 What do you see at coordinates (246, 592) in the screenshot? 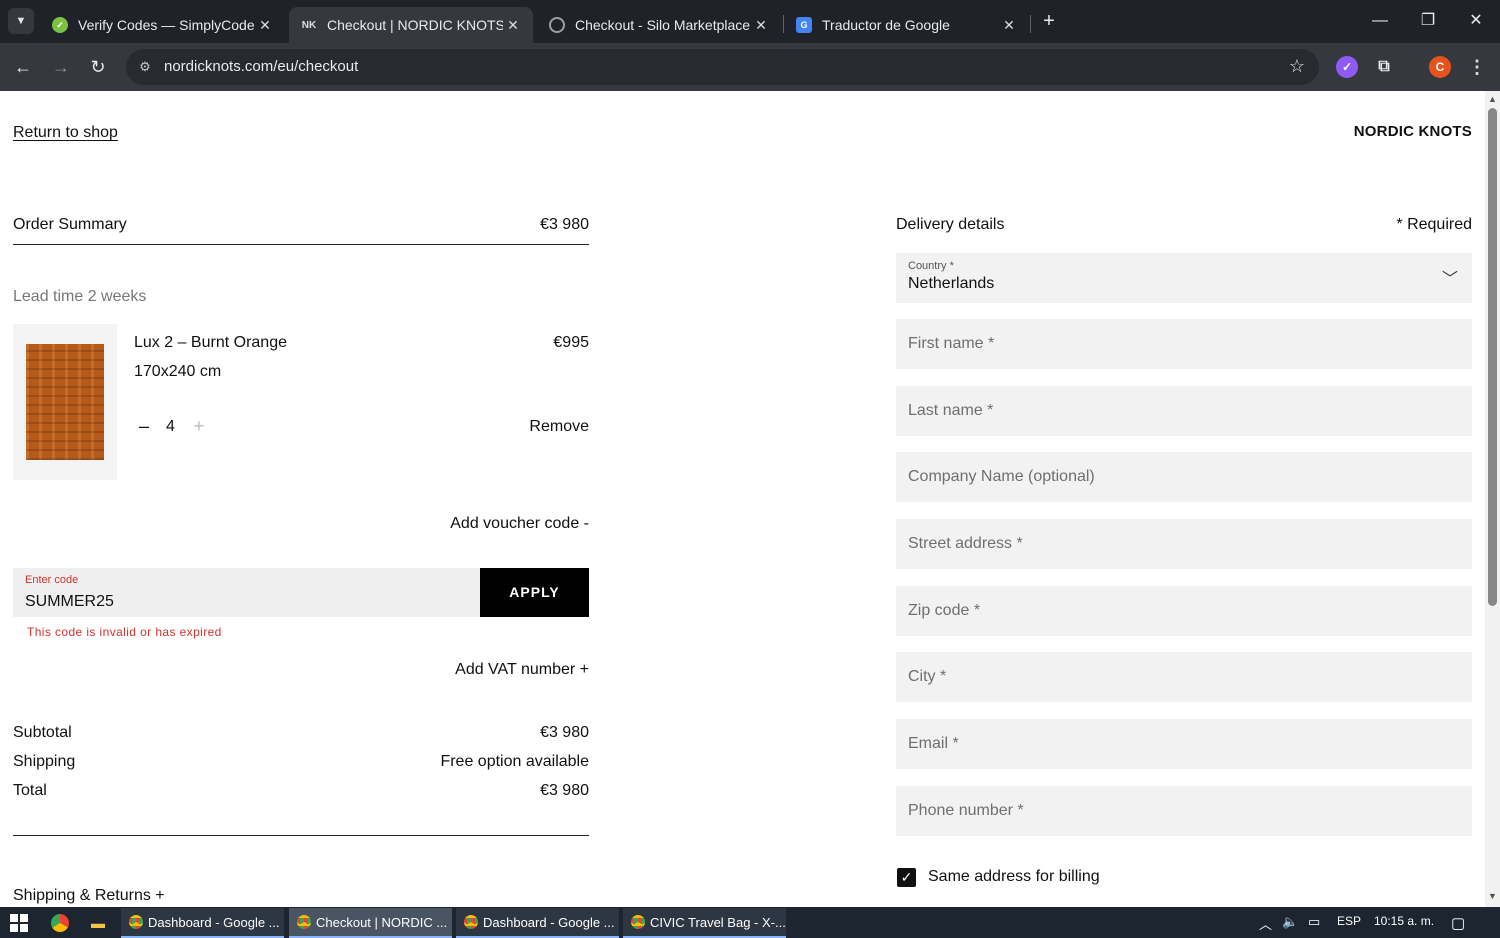
I see `voucher-code-input: Enter code SUMMER25` at bounding box center [246, 592].